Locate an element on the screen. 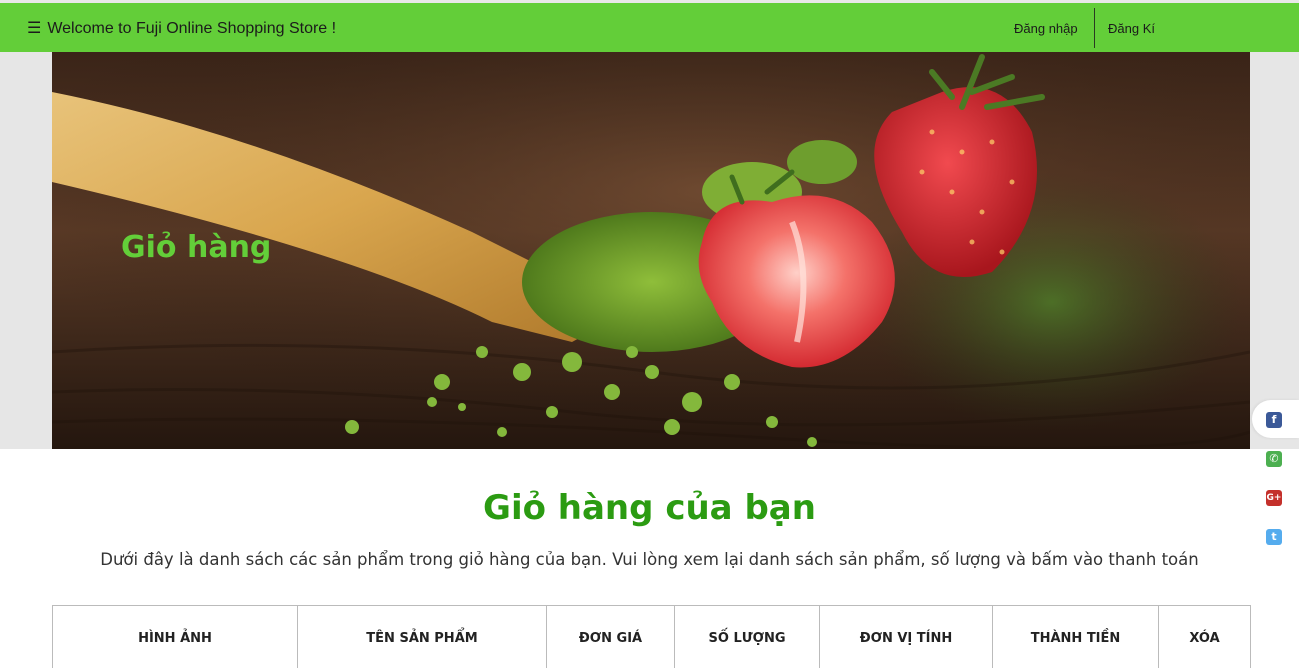 The width and height of the screenshot is (1299, 668). column-header-total: THÀNH TIỀN is located at coordinates (1076, 637).